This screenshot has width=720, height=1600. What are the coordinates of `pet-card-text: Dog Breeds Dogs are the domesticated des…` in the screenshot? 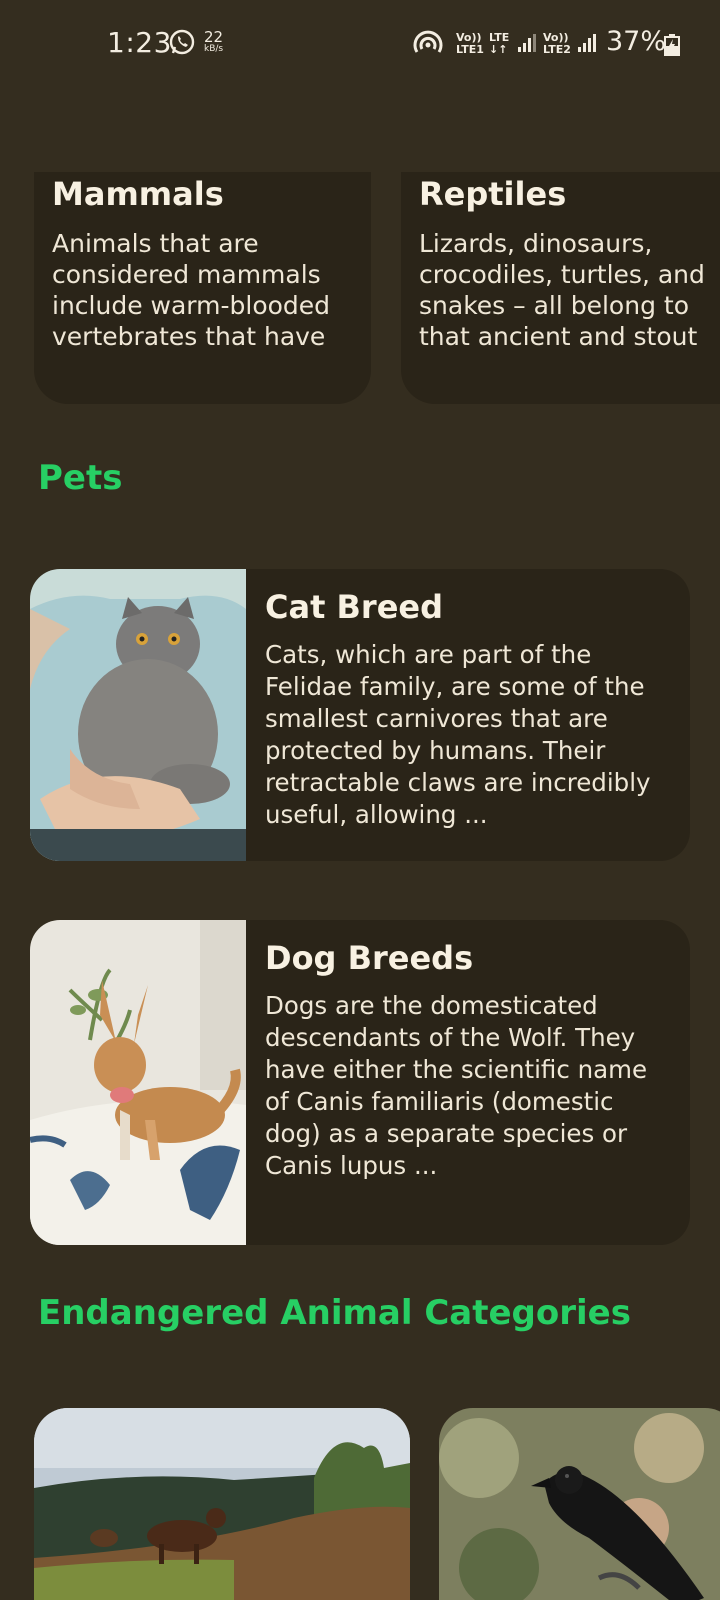 It's located at (467, 1051).